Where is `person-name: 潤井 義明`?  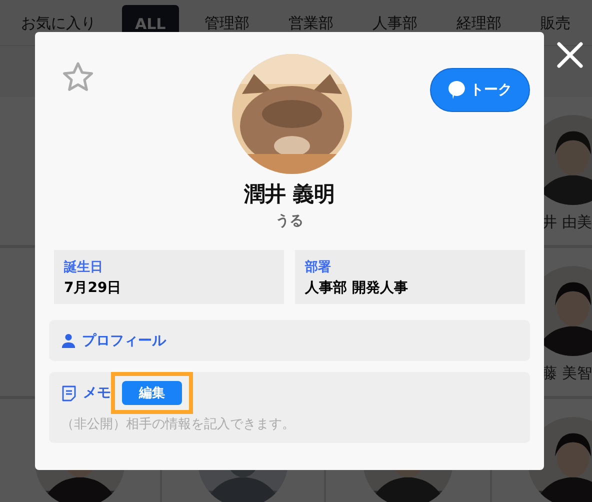
person-name: 潤井 義明 is located at coordinates (290, 194).